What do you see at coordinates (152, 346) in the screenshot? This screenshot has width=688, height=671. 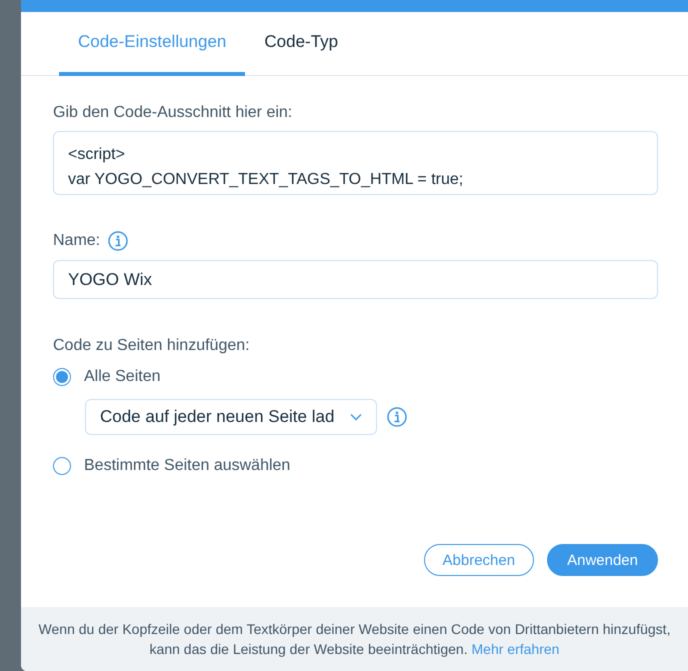 I see `section-label: Code zu Seiten hinzufügen:` at bounding box center [152, 346].